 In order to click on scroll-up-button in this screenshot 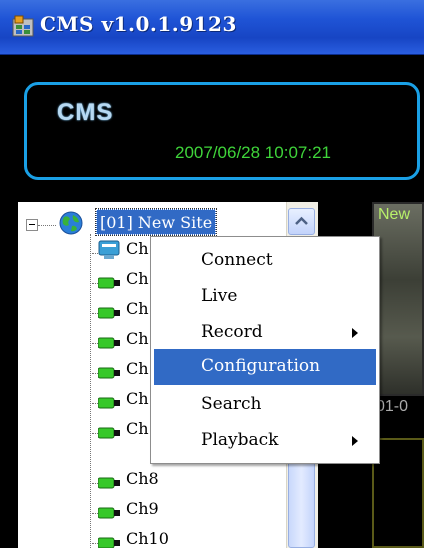, I will do `click(301, 221)`.